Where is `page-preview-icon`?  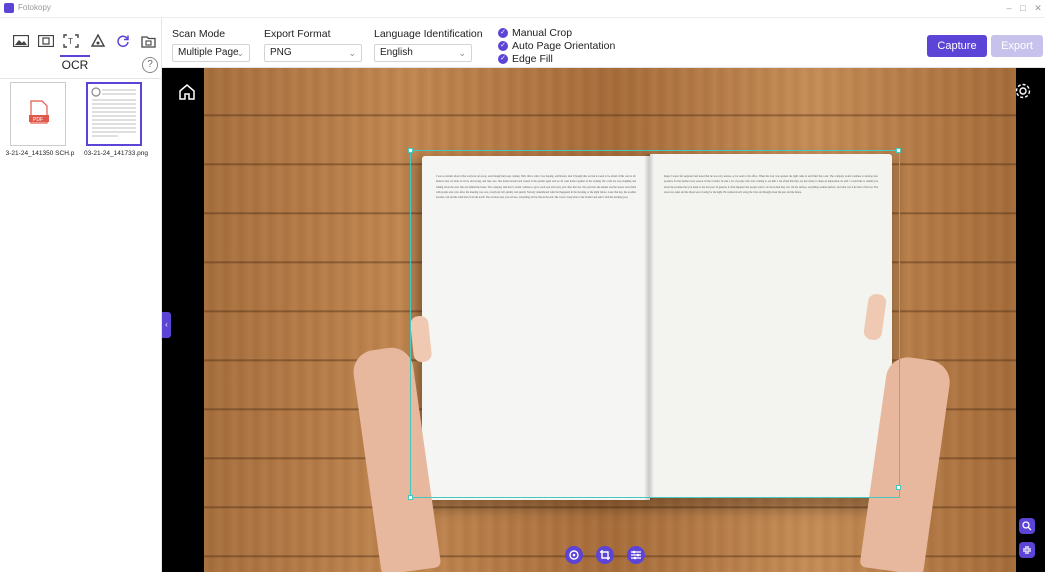 page-preview-icon is located at coordinates (113, 112).